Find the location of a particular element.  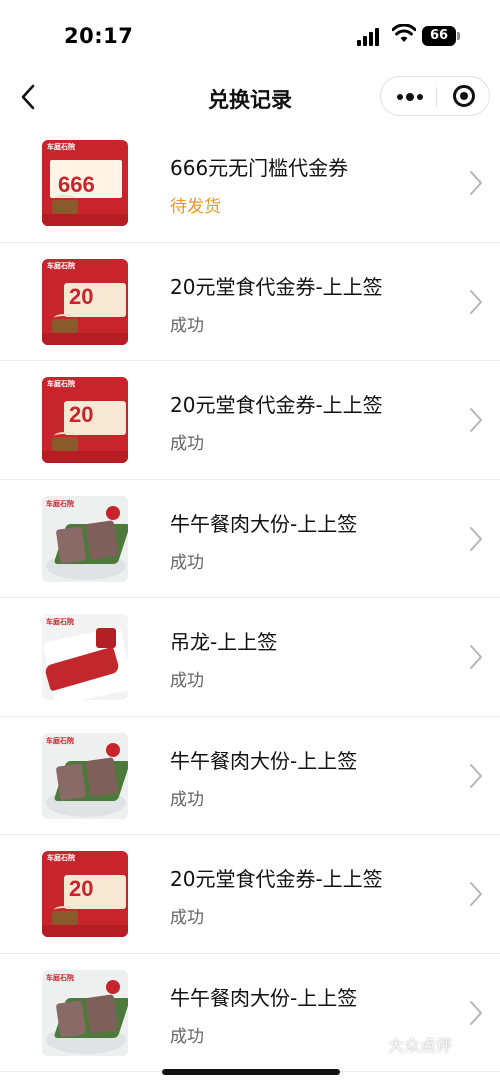

more-dots-icon is located at coordinates (408, 96).